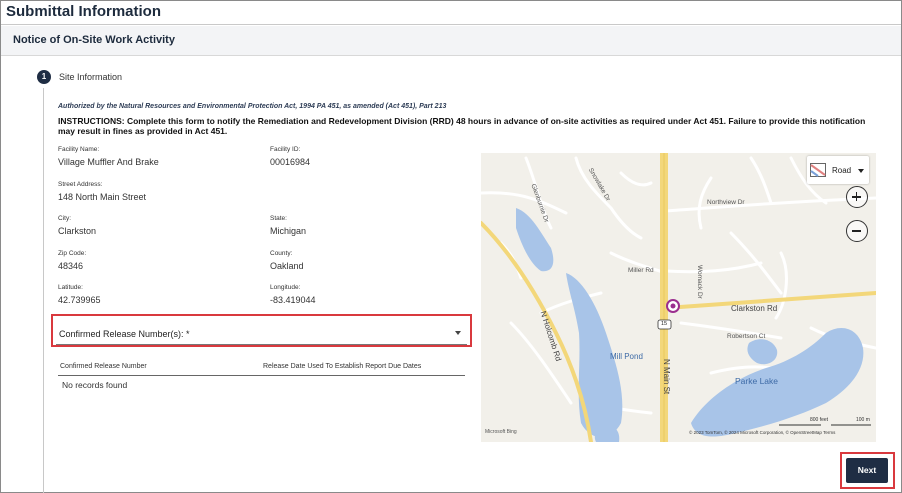 This screenshot has width=902, height=493. Describe the element at coordinates (666, 377) in the screenshot. I see `map-label-n-main: N Main St` at that location.